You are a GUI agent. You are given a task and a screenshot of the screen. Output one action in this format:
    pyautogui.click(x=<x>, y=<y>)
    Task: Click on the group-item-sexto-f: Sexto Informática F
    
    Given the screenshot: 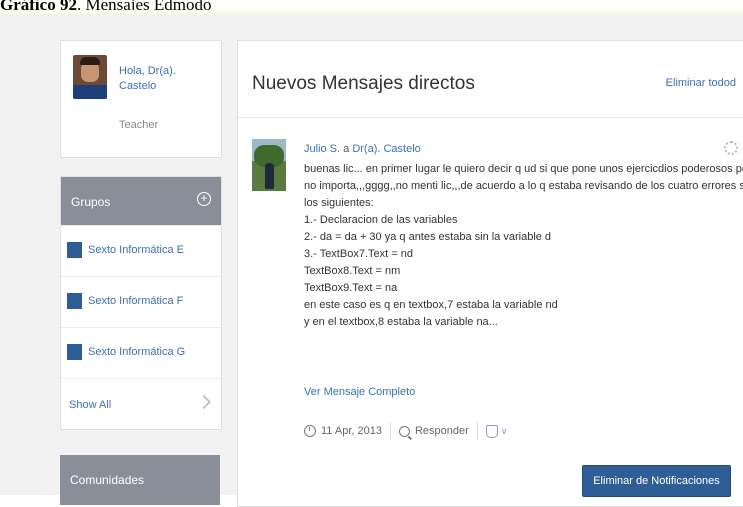 What is the action you would take?
    pyautogui.click(x=141, y=301)
    